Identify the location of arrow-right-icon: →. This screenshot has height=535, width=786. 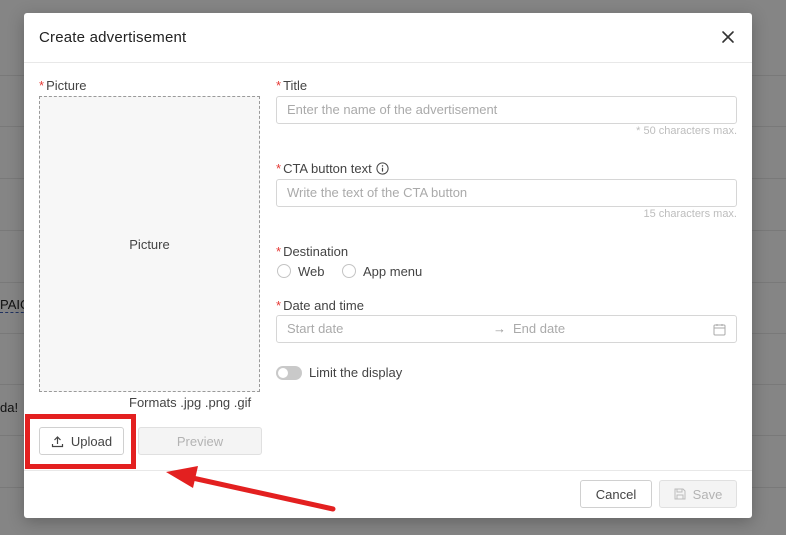
(499, 328).